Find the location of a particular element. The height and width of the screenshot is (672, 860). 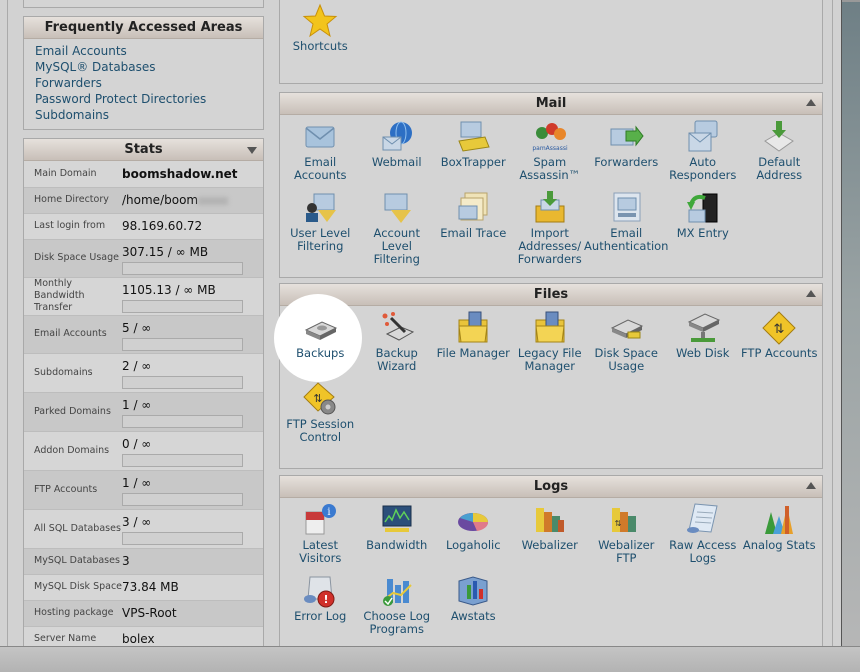

icon-label: Choose Log Programs is located at coordinates (397, 622).